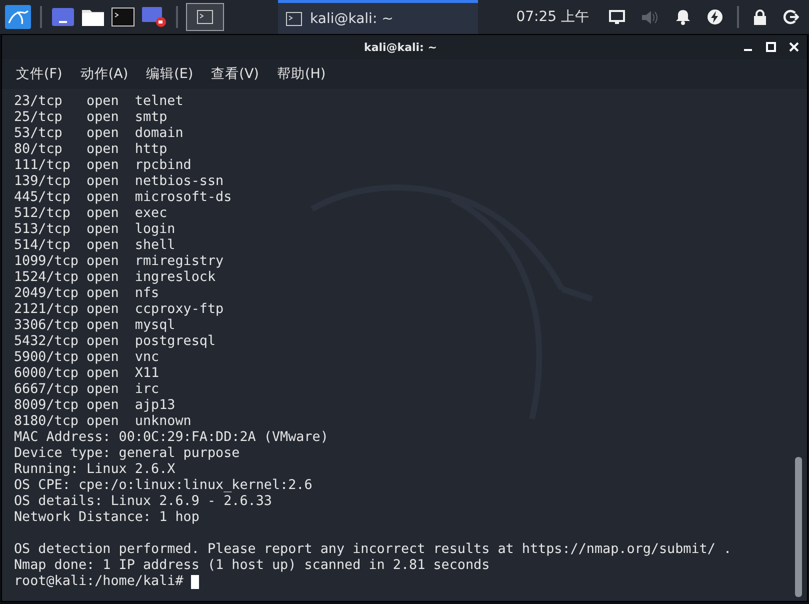  I want to click on terminal-output-line: 23/tcp open telnet, so click(99, 102).